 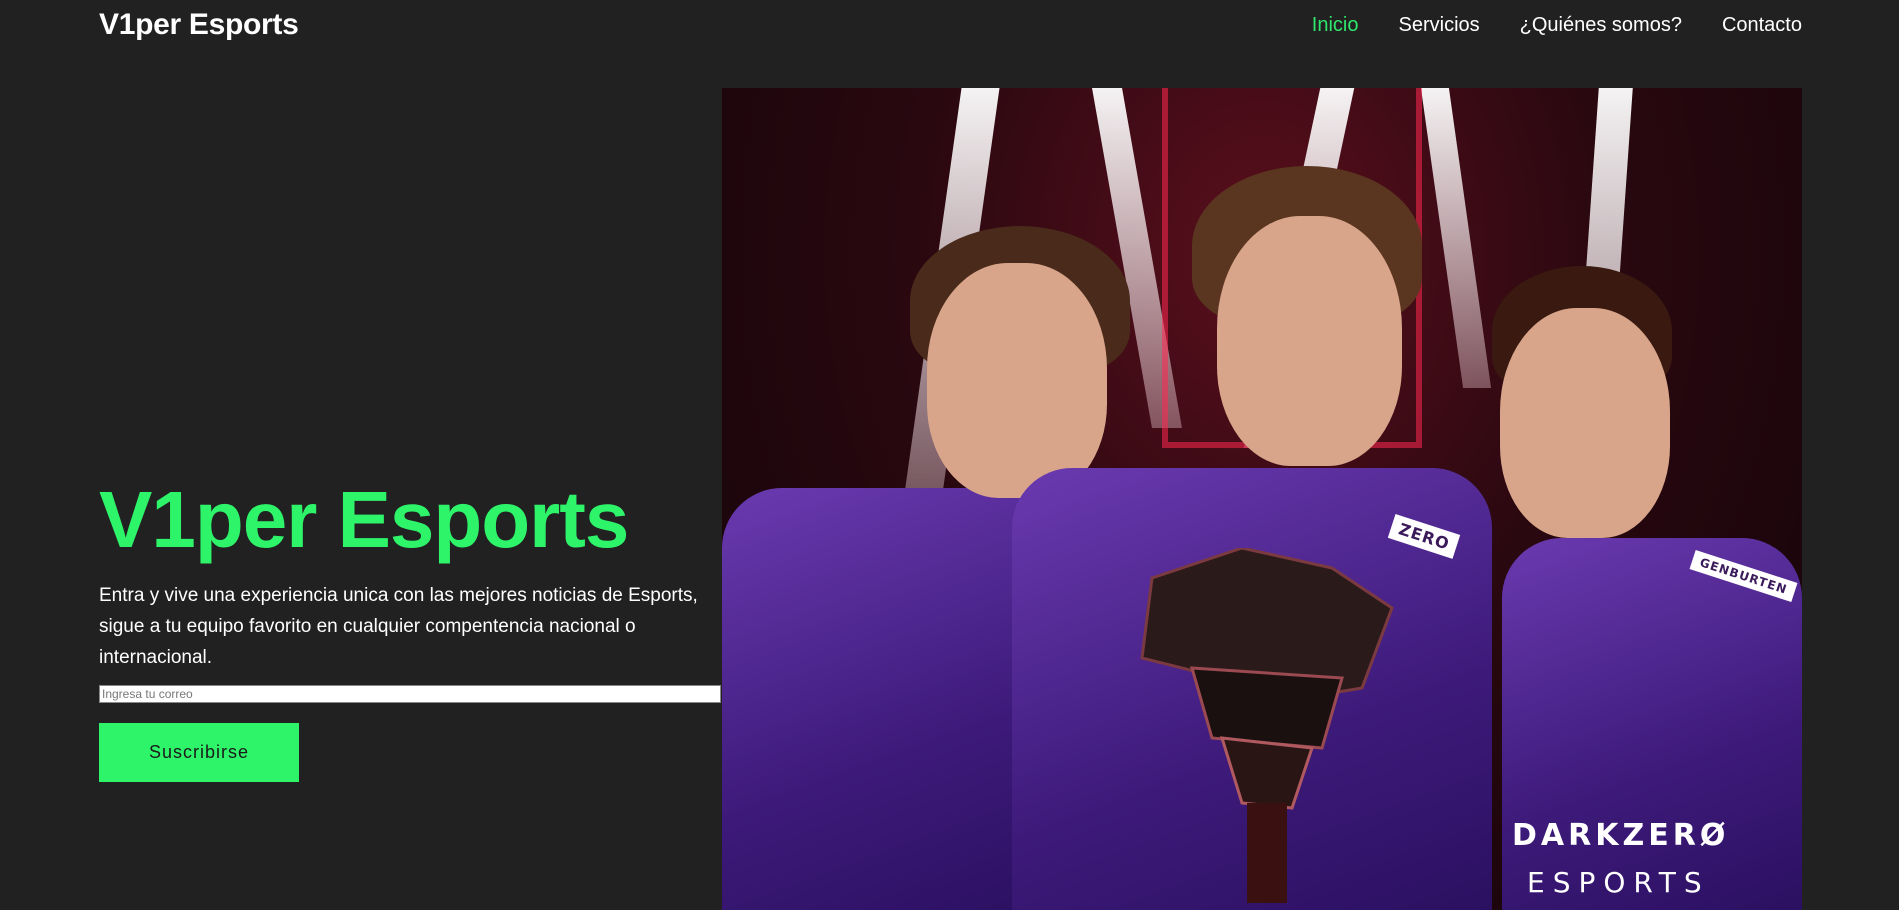 I want to click on site-logo: V1per Esports, so click(x=199, y=25).